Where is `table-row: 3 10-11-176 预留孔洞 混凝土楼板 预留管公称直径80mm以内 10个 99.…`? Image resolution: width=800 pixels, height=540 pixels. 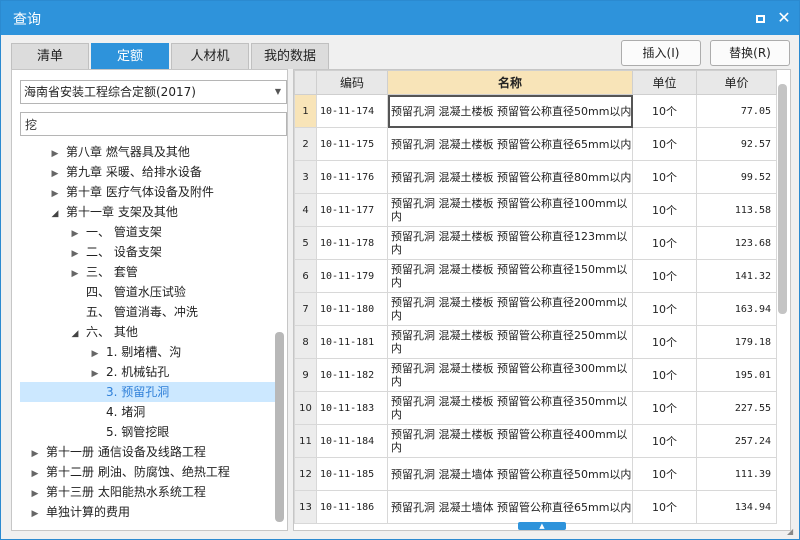
table-row: 3 10-11-176 预留孔洞 混凝土楼板 预留管公称直径80mm以内 10个 99.… is located at coordinates (535, 177).